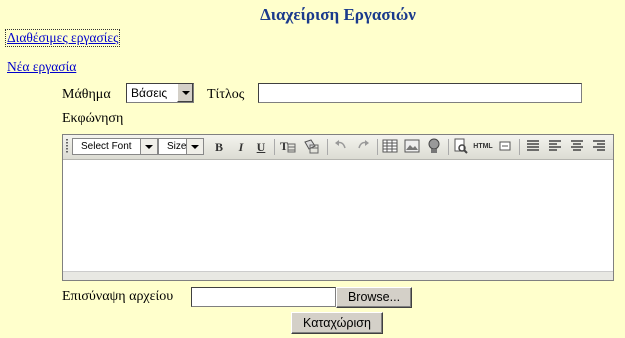  What do you see at coordinates (363, 147) in the screenshot?
I see `redo-icon` at bounding box center [363, 147].